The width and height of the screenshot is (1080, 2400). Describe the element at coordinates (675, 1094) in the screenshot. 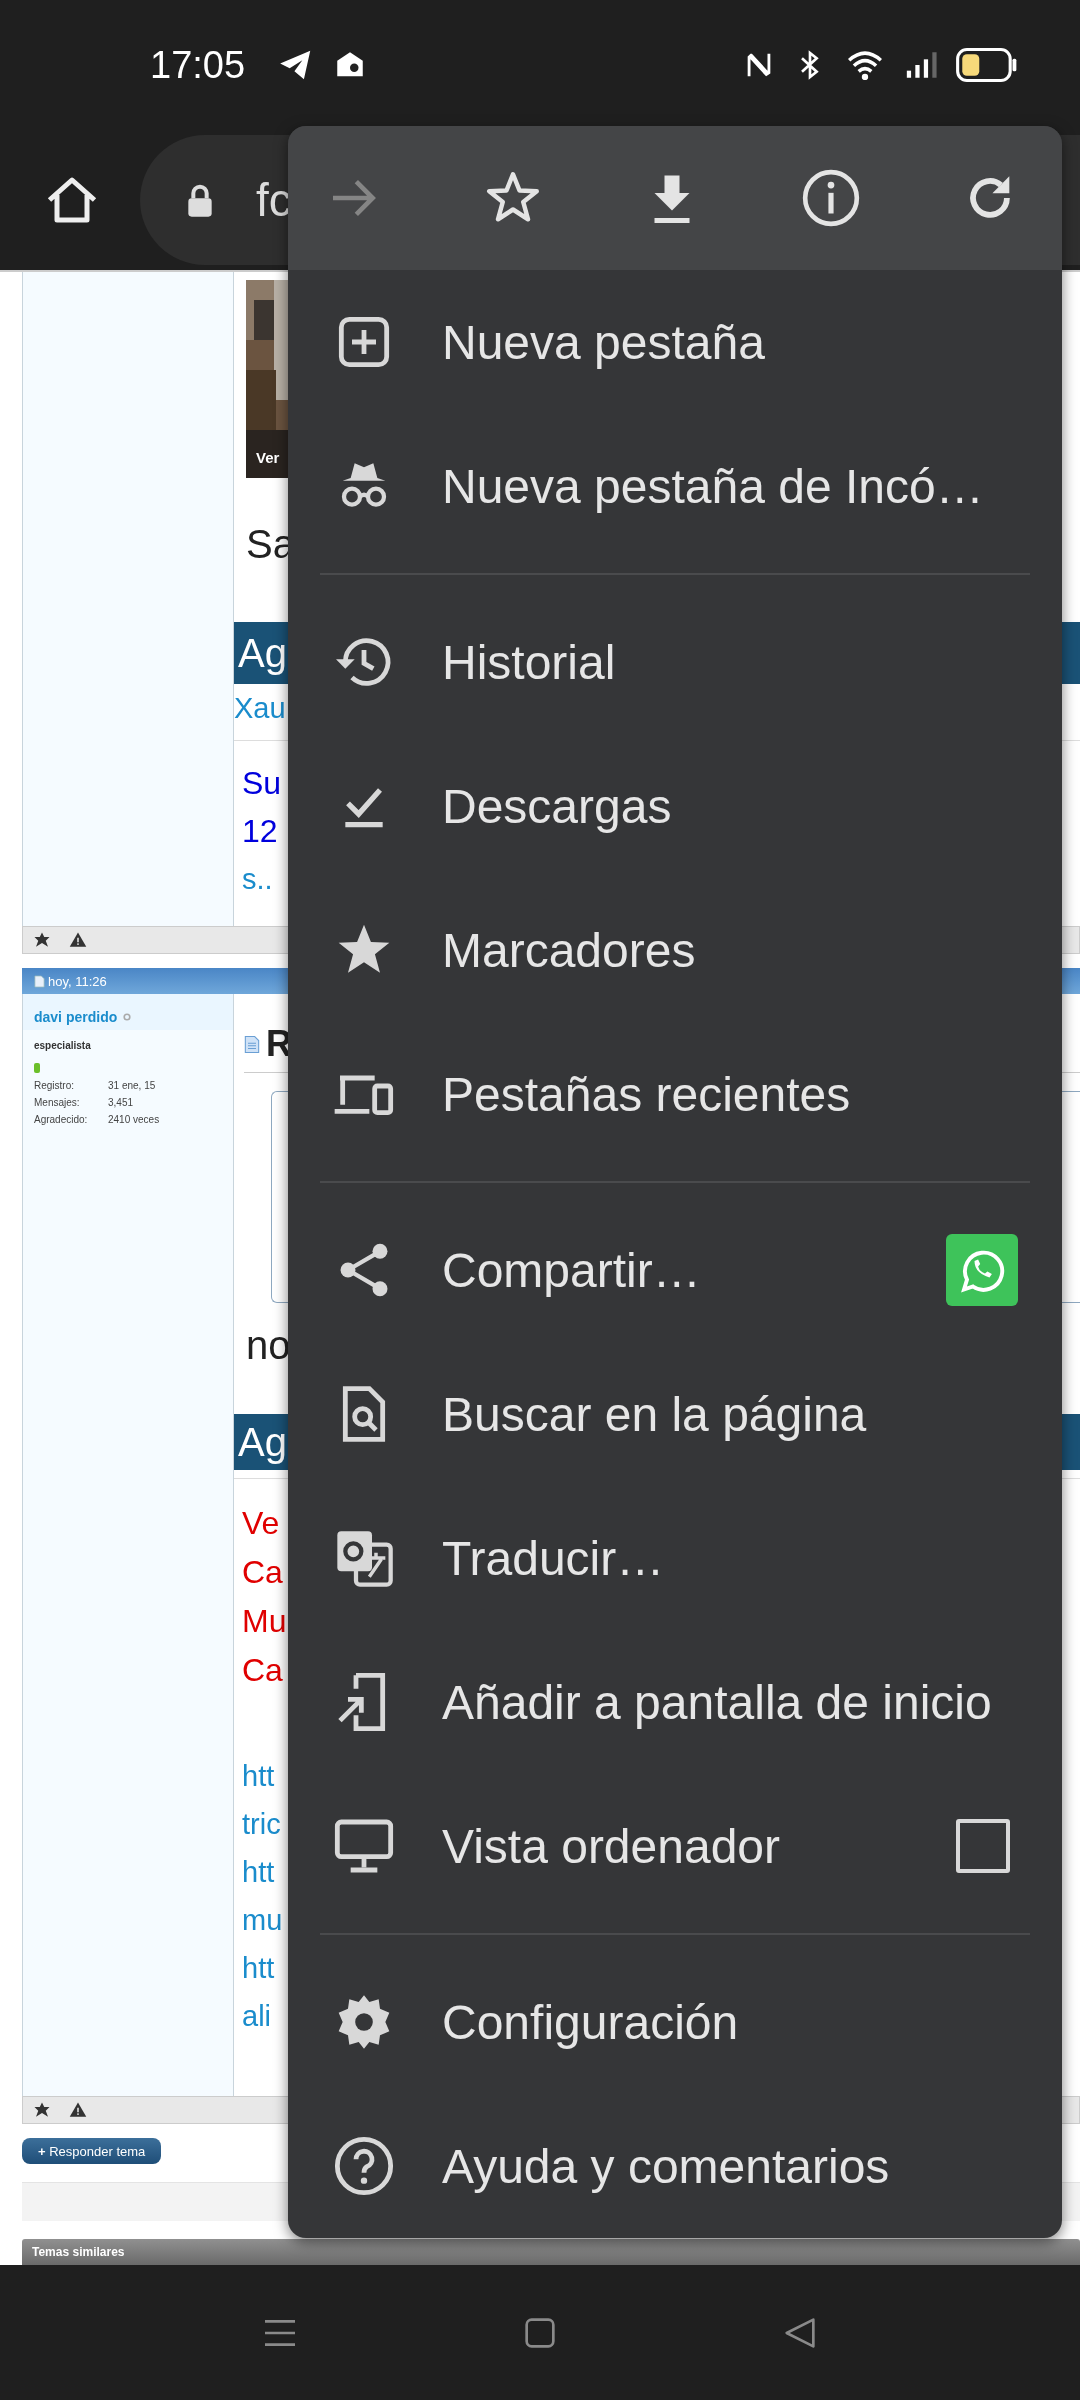

I see `menu-item: Pestañas recientes` at that location.